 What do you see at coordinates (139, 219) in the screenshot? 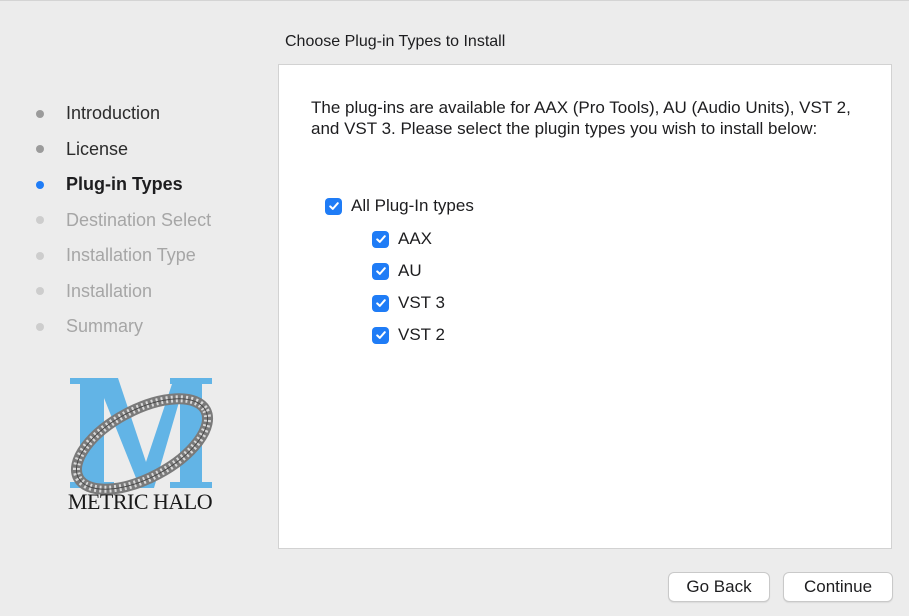
I see `step-label: Destination Select` at bounding box center [139, 219].